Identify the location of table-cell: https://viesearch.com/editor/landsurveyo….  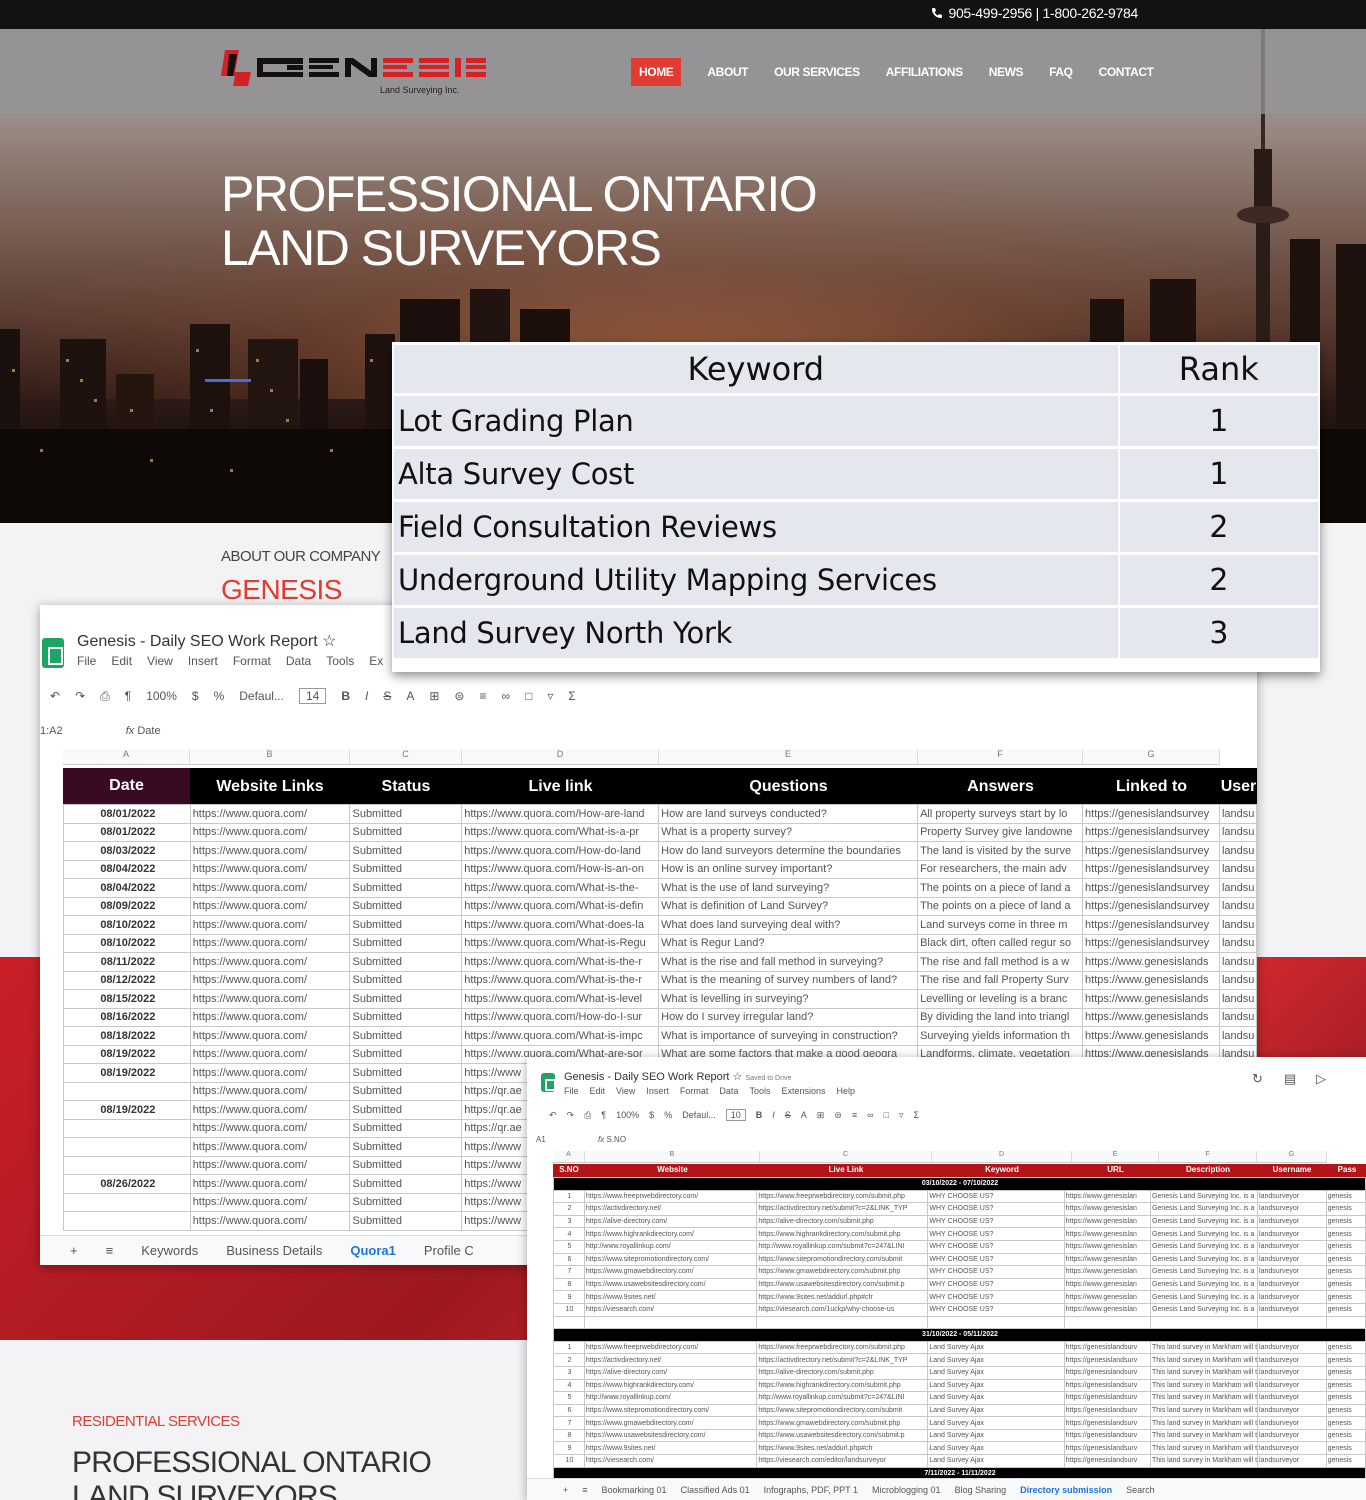
(842, 1461).